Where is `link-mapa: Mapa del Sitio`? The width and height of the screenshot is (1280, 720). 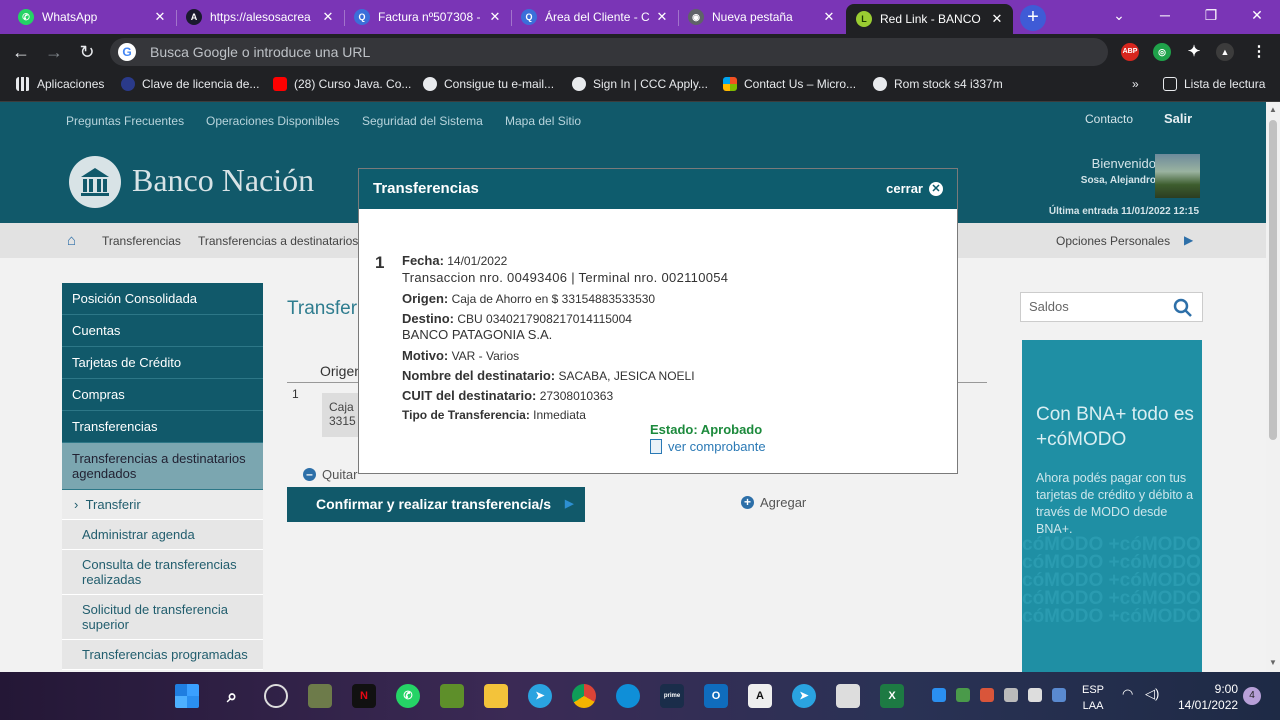 link-mapa: Mapa del Sitio is located at coordinates (543, 121).